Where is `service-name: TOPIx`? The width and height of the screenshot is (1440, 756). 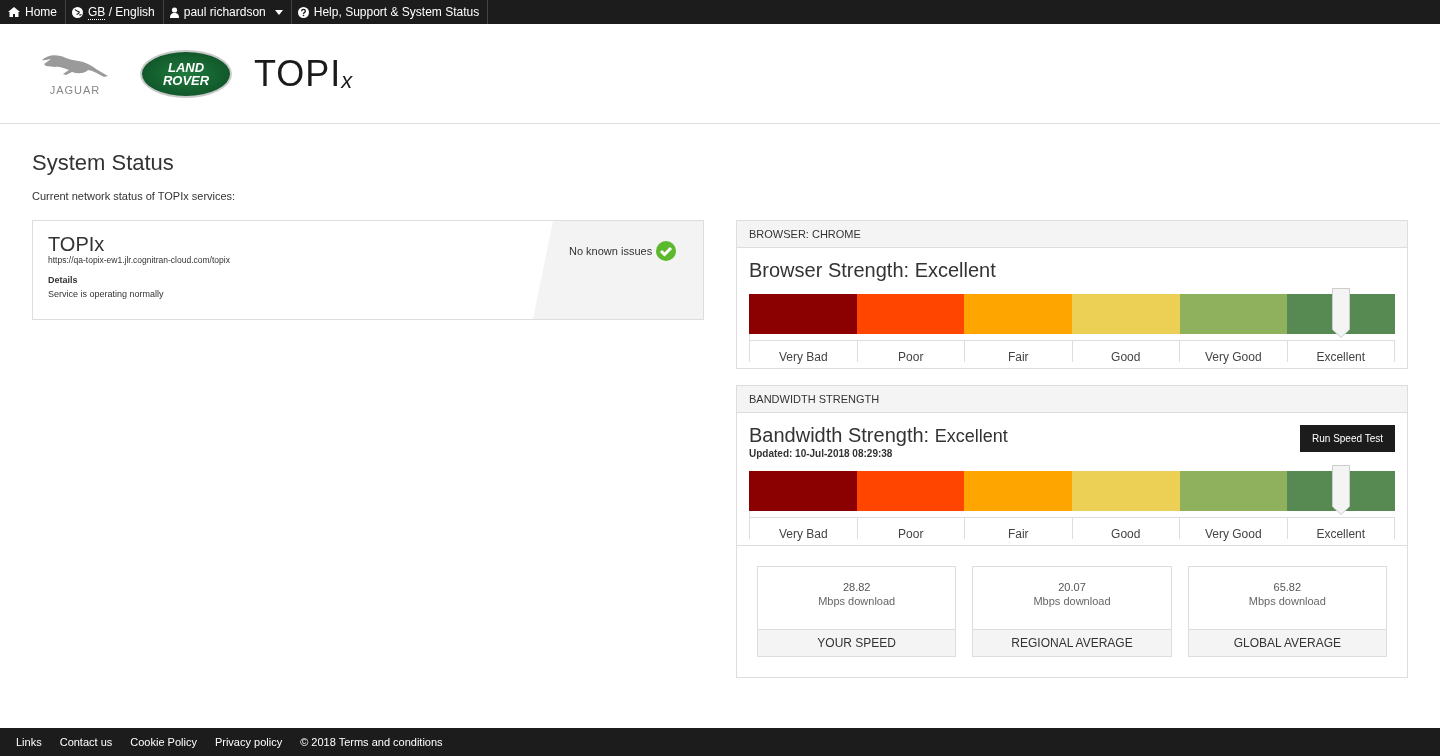
service-name: TOPIx is located at coordinates (77, 244).